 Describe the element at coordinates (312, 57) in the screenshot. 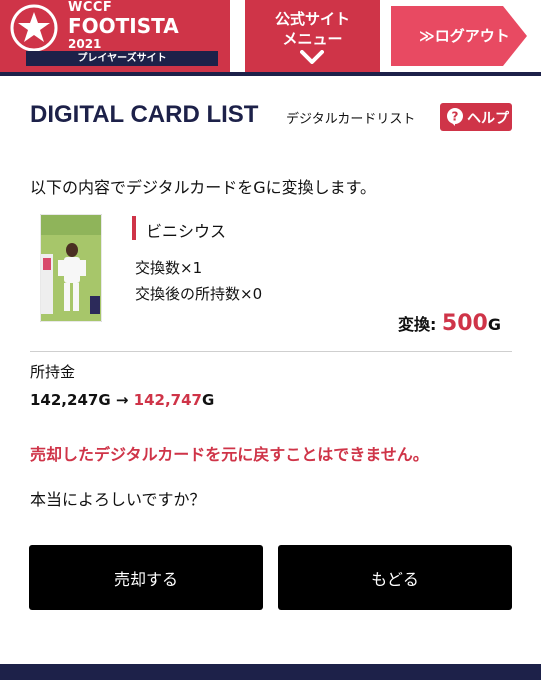

I see `chevron-down-icon` at that location.